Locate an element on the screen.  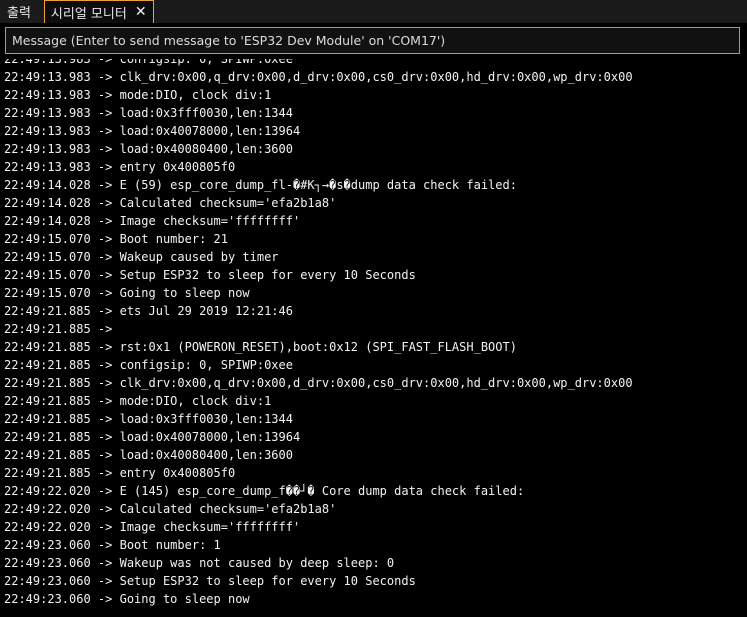
log-line: 22:49:21.885 -> entry 0x400805f0 is located at coordinates (120, 473).